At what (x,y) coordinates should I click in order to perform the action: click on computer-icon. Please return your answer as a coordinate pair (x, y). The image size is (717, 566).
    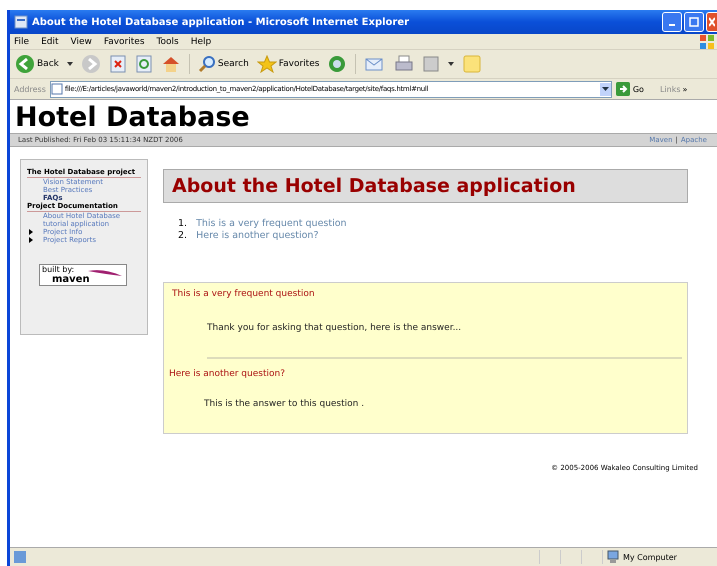
    Looking at the image, I should click on (613, 557).